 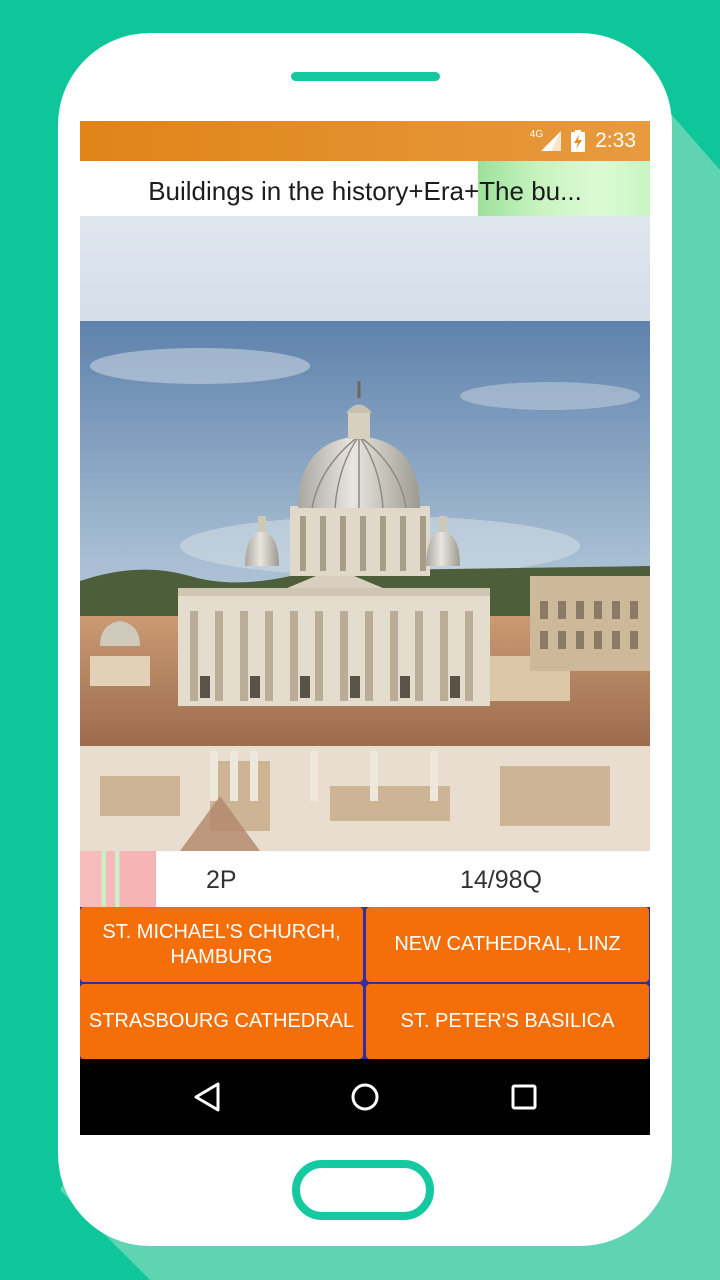 What do you see at coordinates (221, 1021) in the screenshot?
I see `answer-button-3: STRASBOURG CATHEDRAL` at bounding box center [221, 1021].